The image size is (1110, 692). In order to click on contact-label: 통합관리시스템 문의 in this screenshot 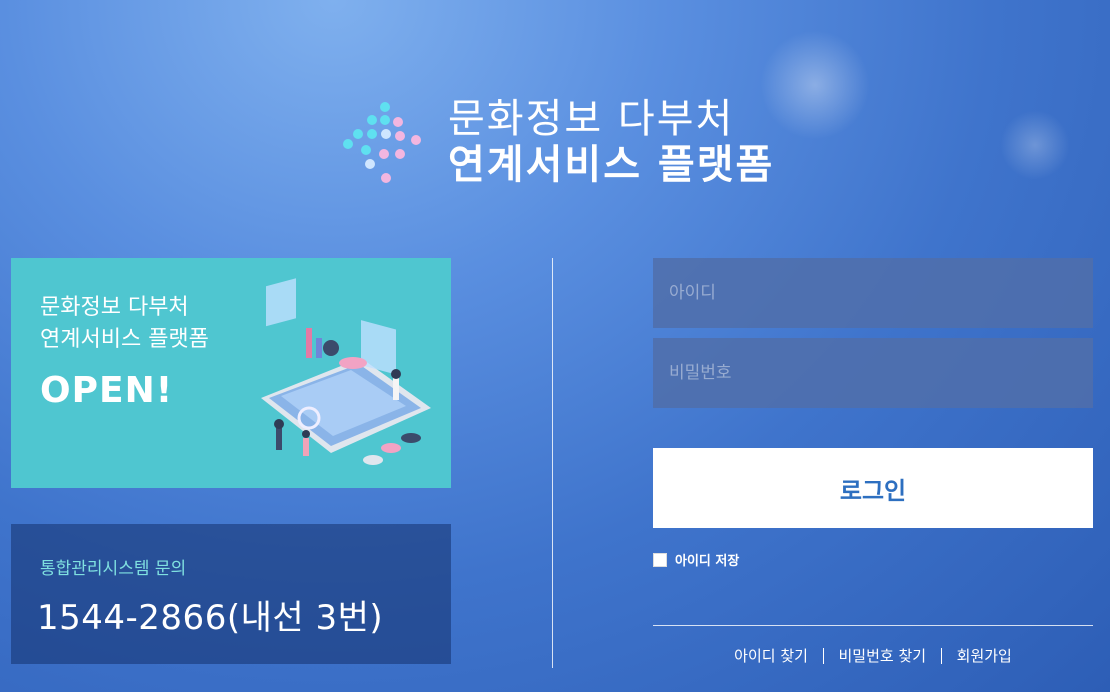, I will do `click(113, 569)`.